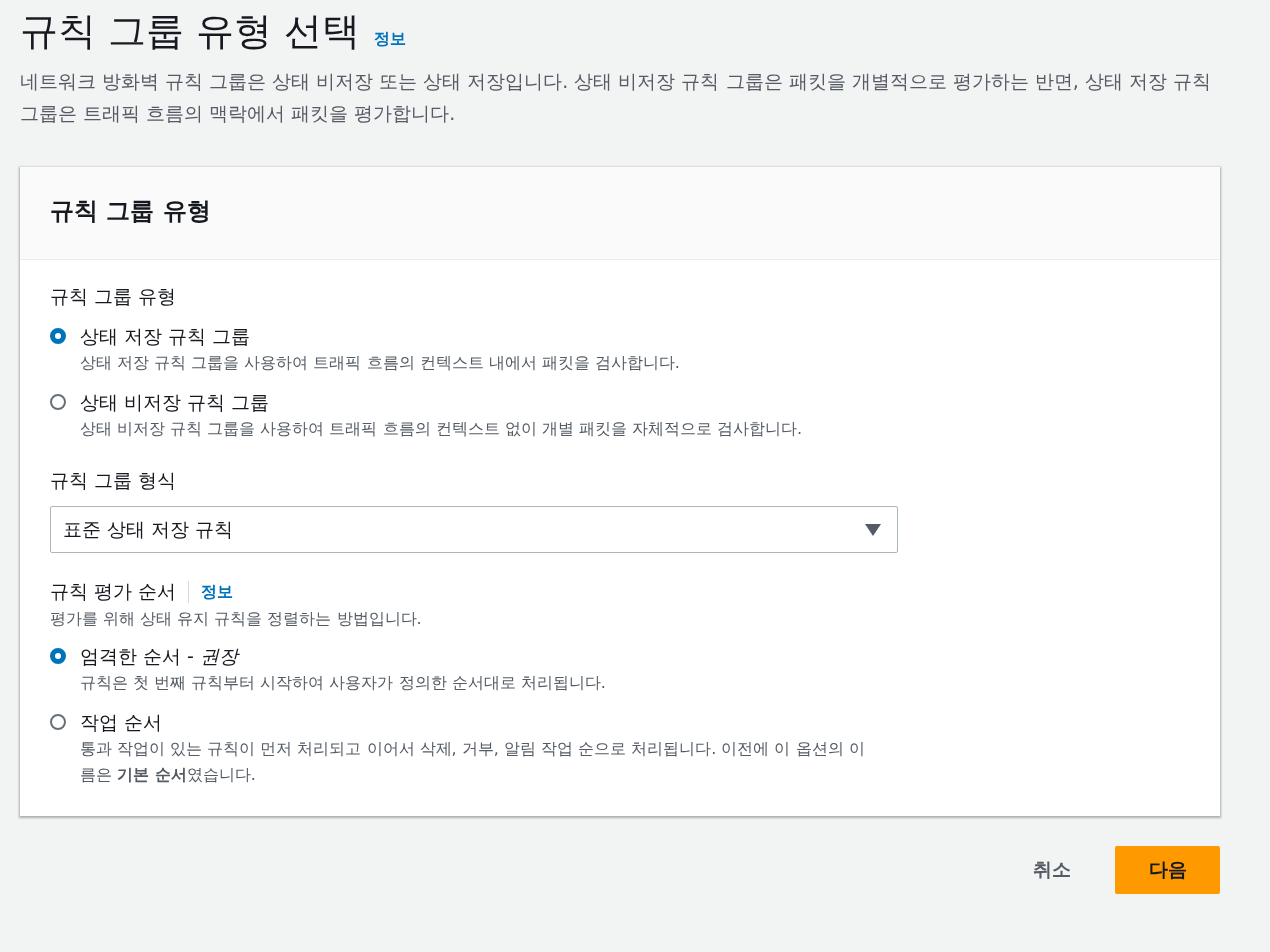 Image resolution: width=1270 pixels, height=952 pixels. Describe the element at coordinates (131, 211) in the screenshot. I see `card-title: 규칙 그룹 유형` at that location.